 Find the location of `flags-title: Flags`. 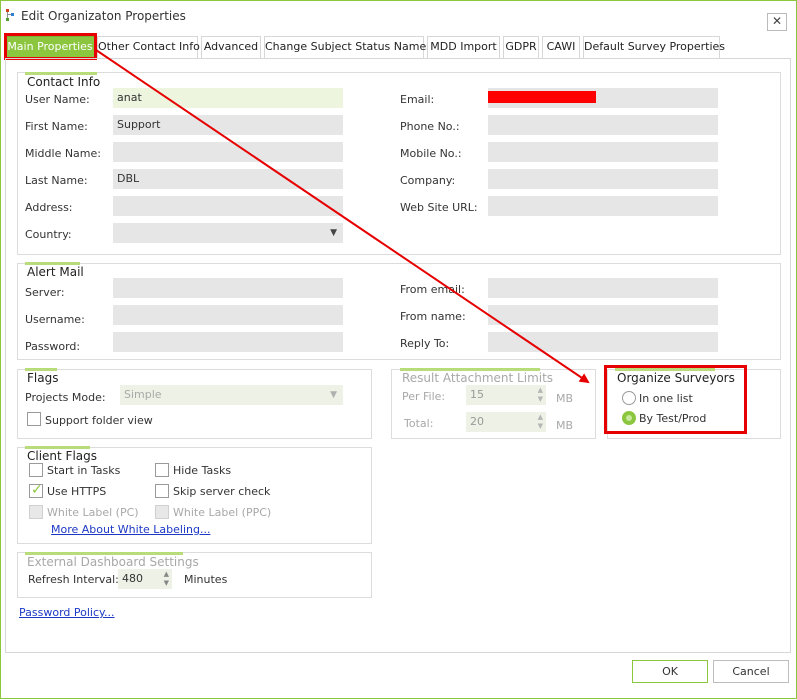

flags-title: Flags is located at coordinates (43, 376).